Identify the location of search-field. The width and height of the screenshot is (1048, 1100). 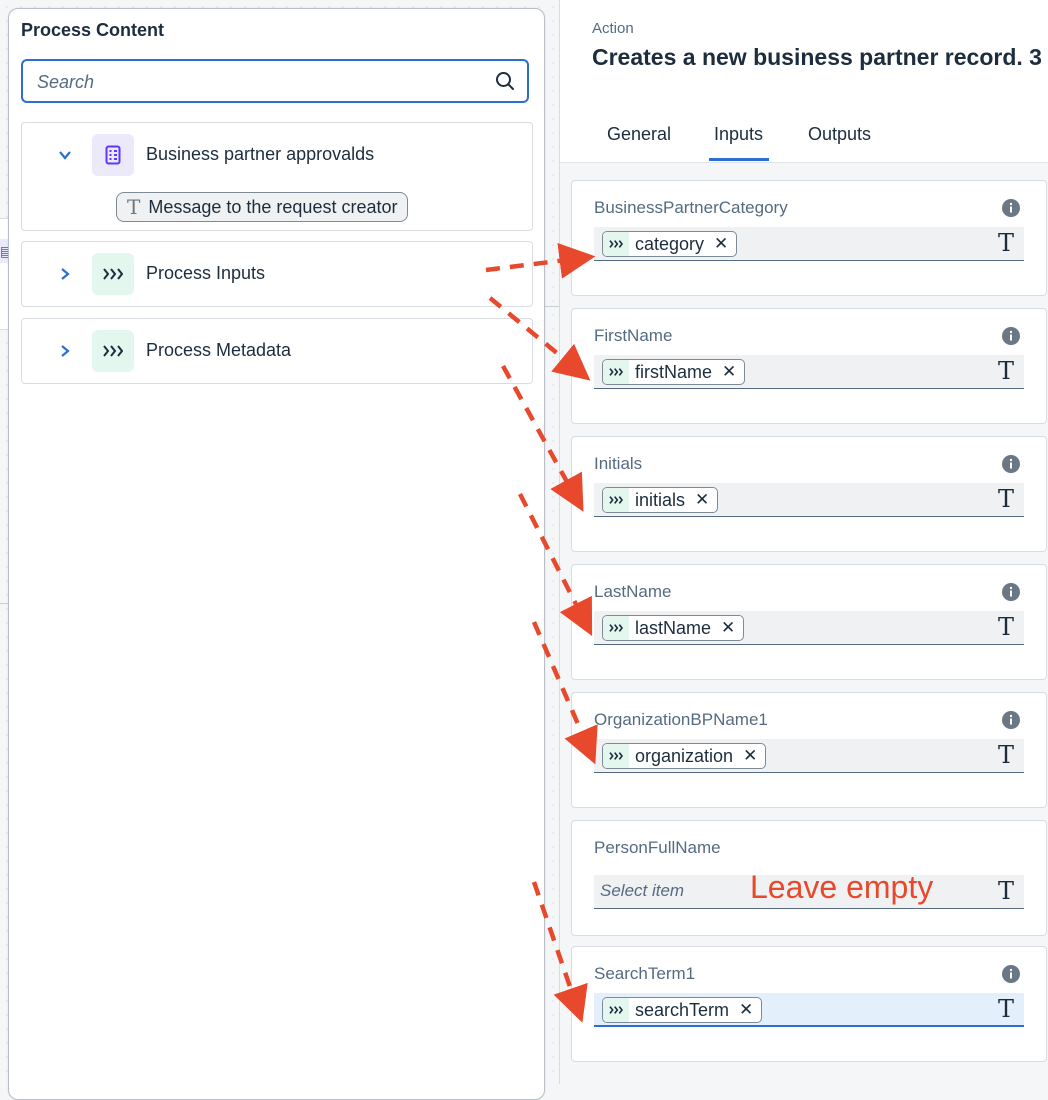
(275, 81).